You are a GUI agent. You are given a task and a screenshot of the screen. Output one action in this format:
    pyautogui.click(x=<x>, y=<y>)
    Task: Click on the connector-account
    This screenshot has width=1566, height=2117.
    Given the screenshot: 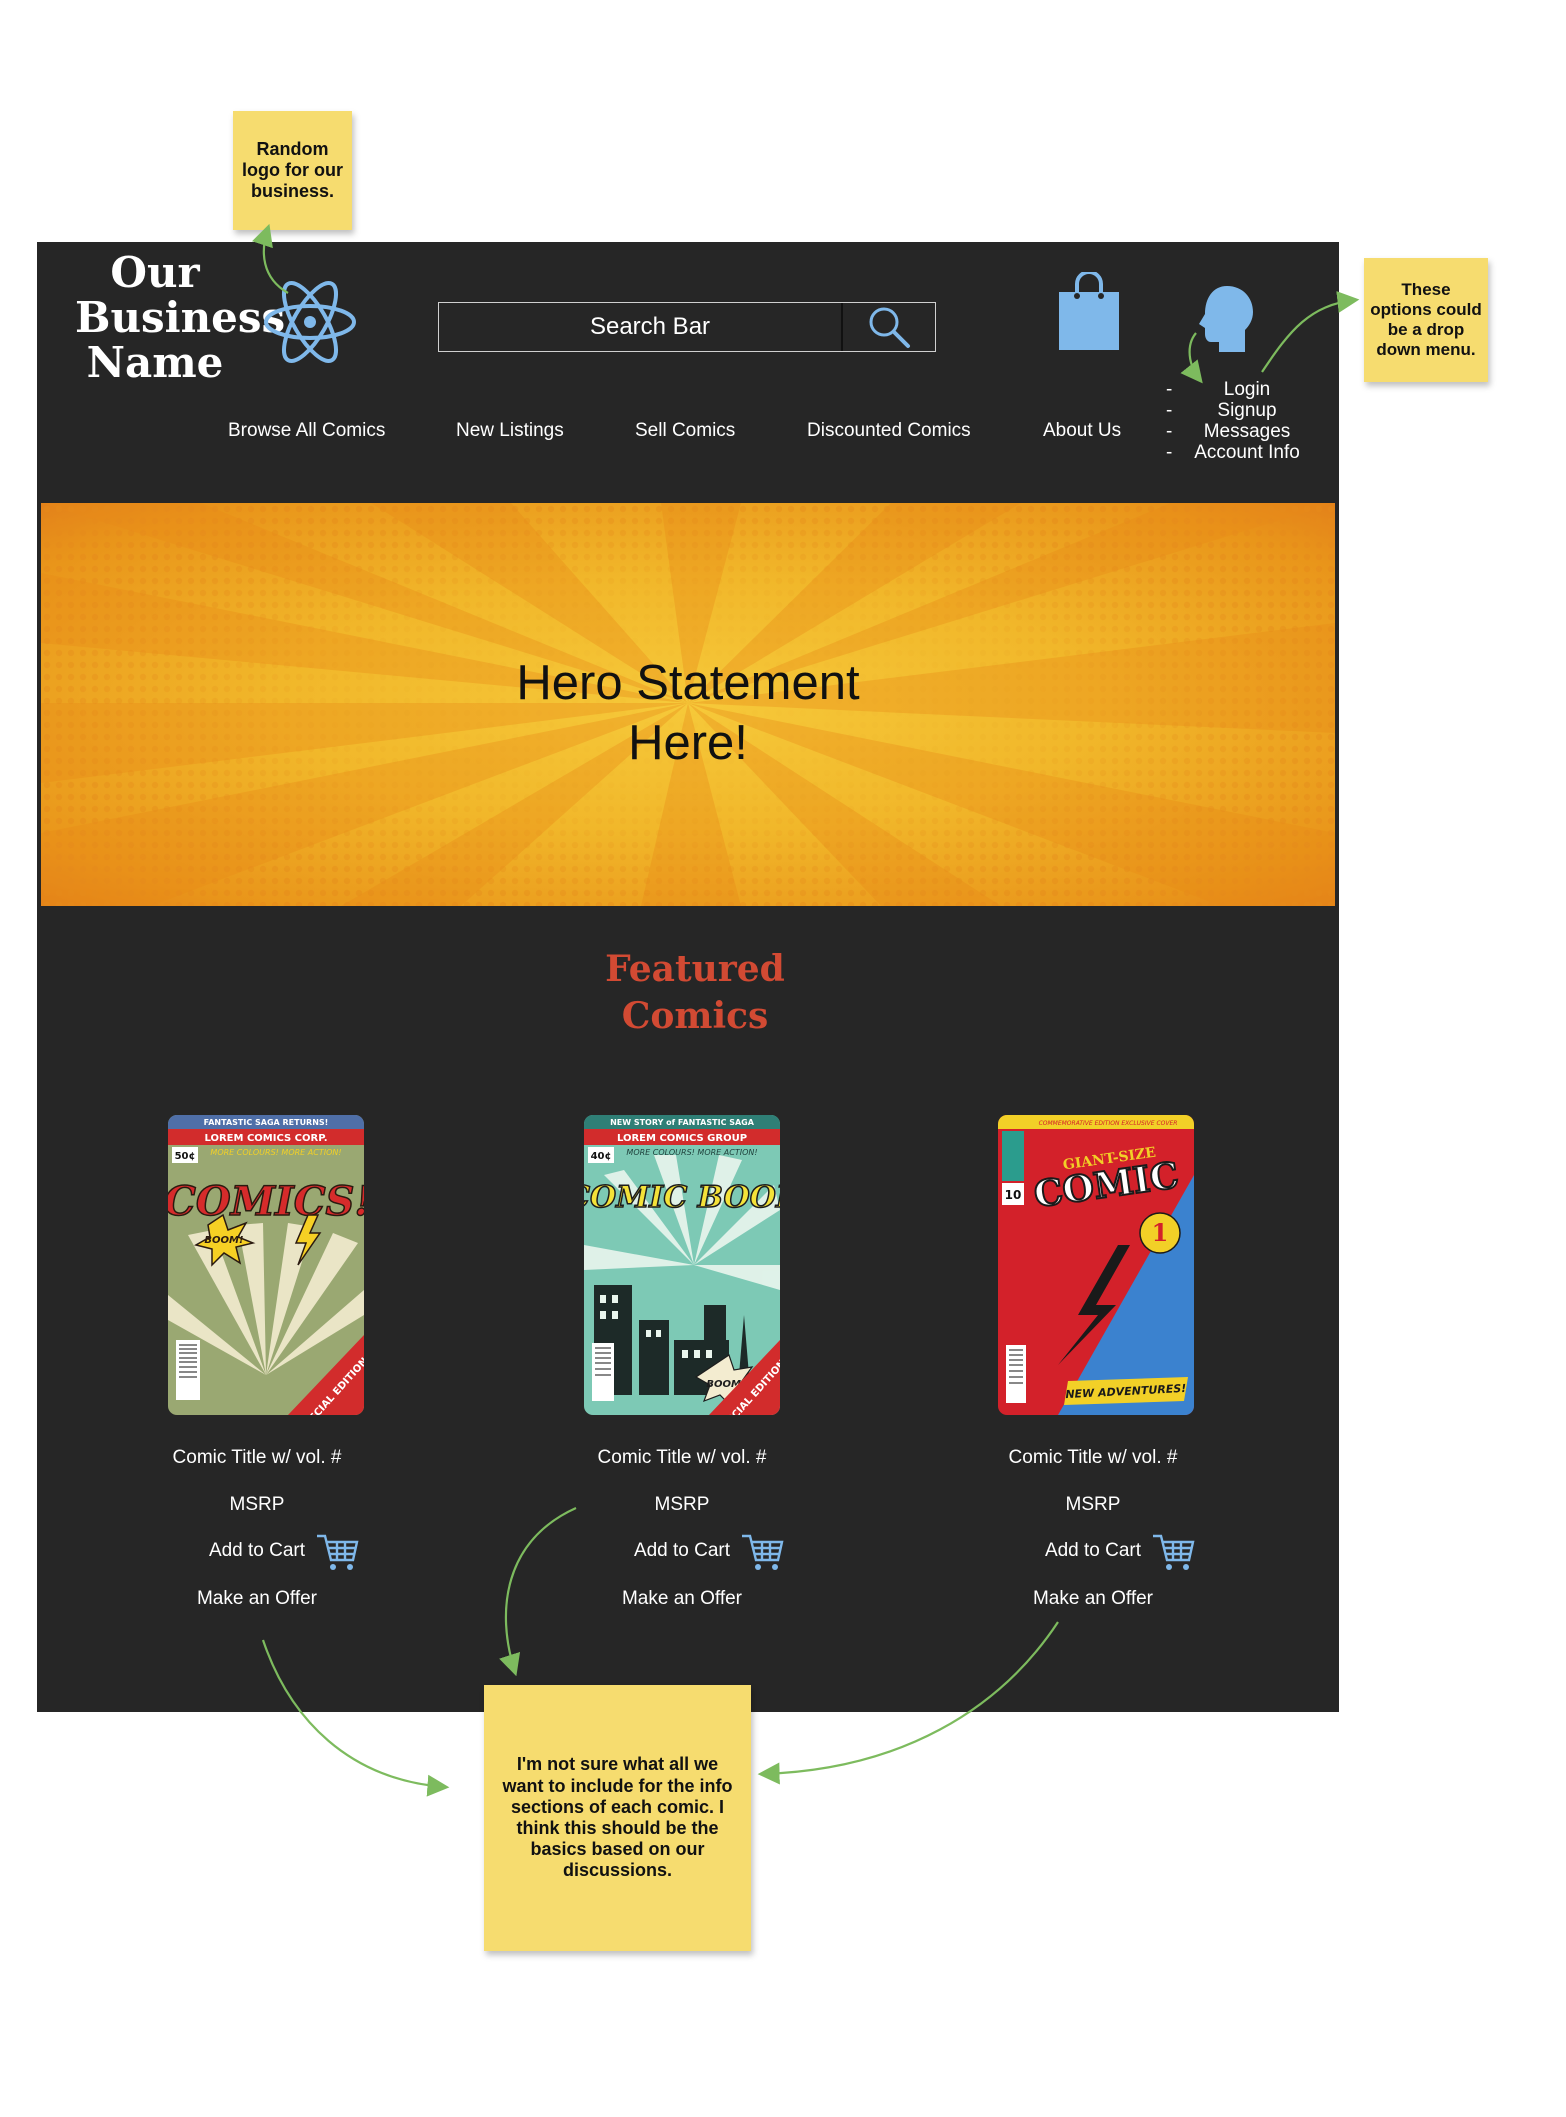 What is the action you would take?
    pyautogui.click(x=1191, y=358)
    